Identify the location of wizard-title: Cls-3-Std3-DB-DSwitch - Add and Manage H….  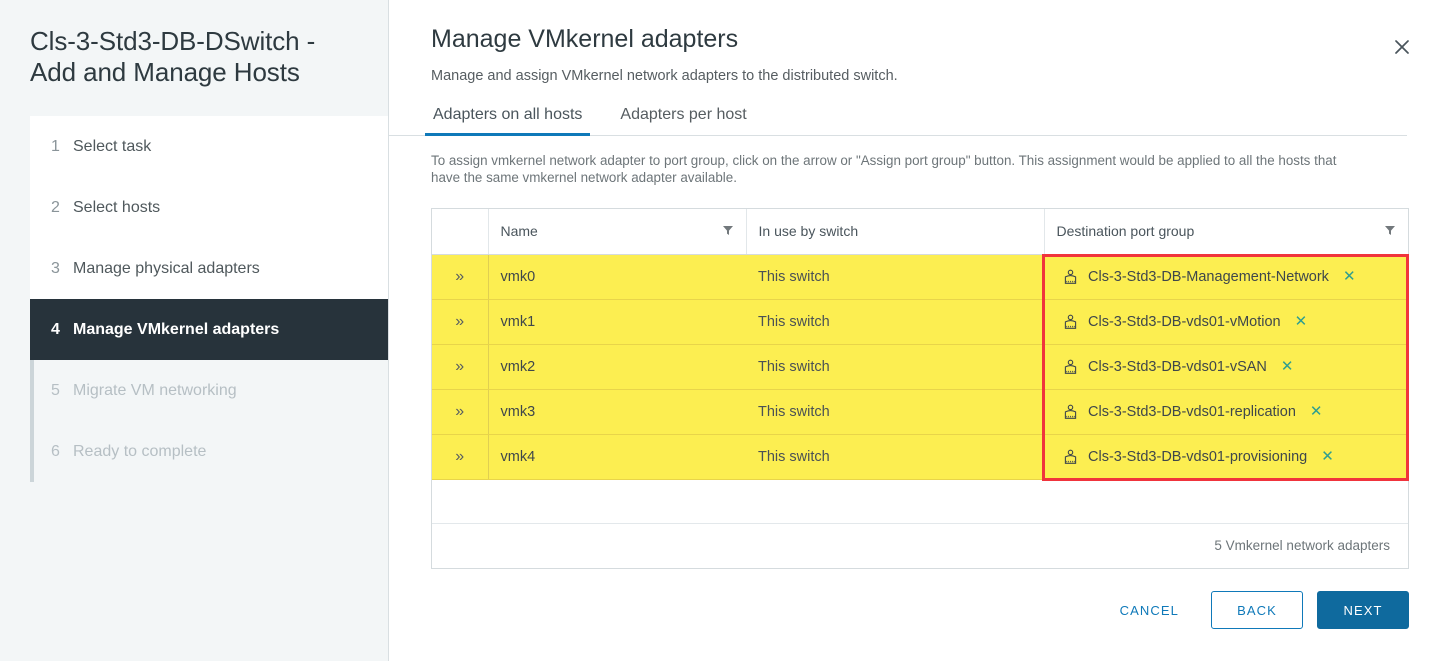
(173, 56).